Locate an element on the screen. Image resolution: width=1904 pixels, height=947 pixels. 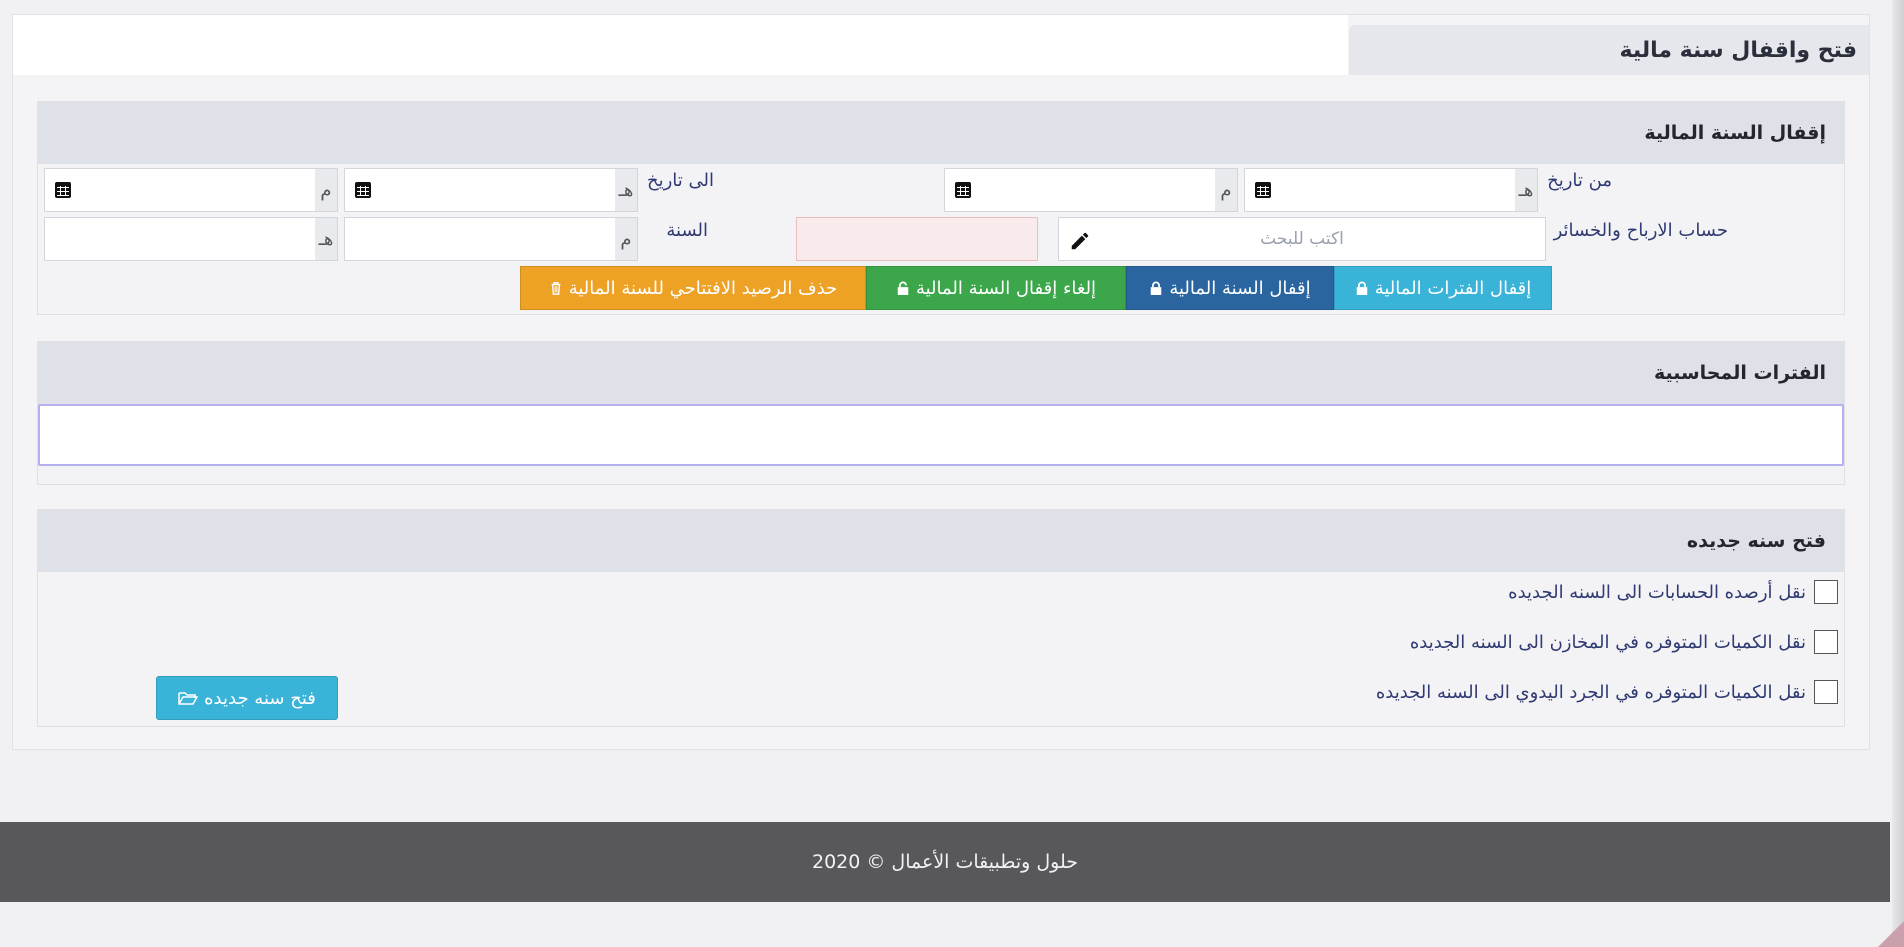
page-title-tab: فتح واقفال سنة مالية is located at coordinates (1609, 50).